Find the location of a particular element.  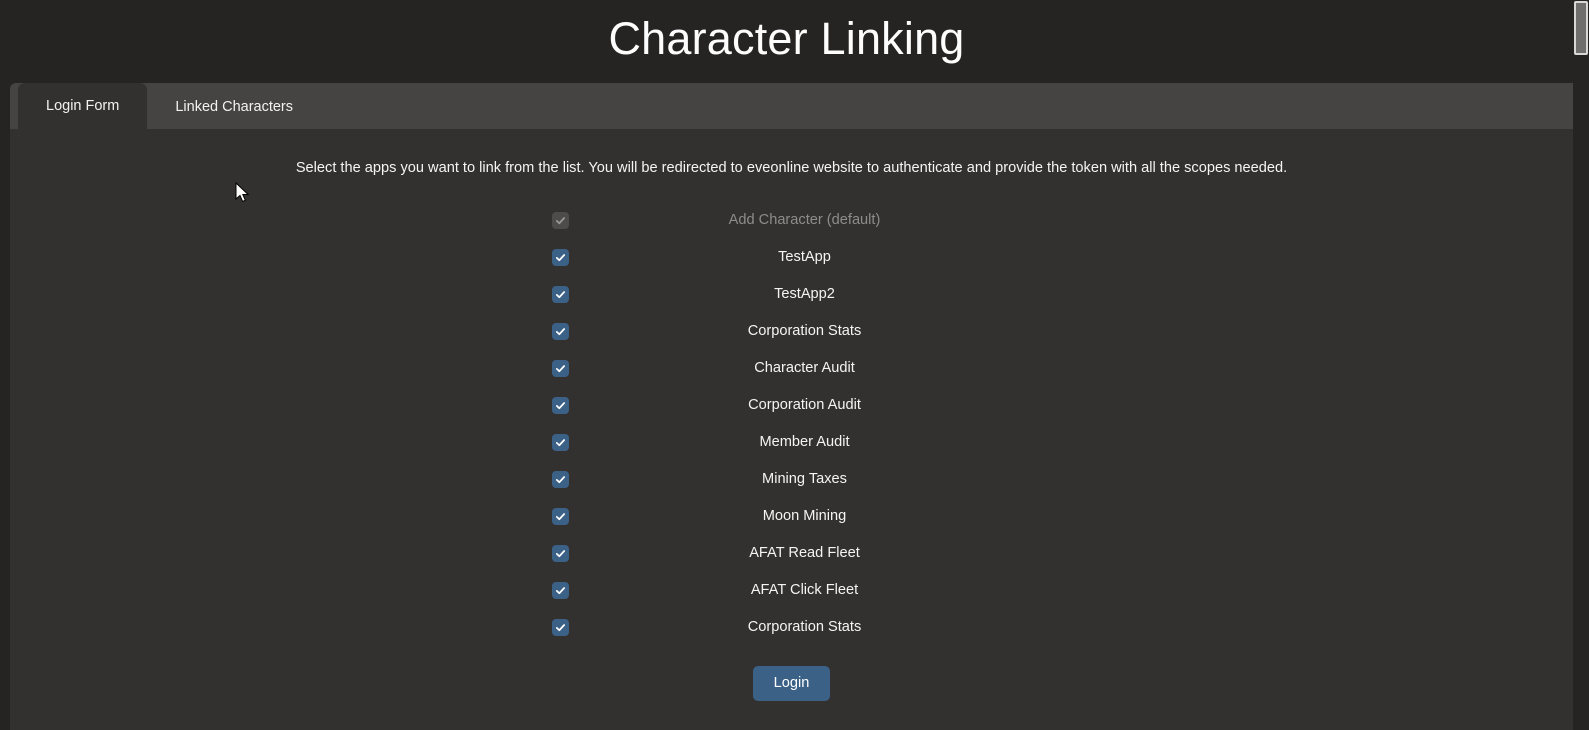

app-row: TestApp2 is located at coordinates (791, 294).